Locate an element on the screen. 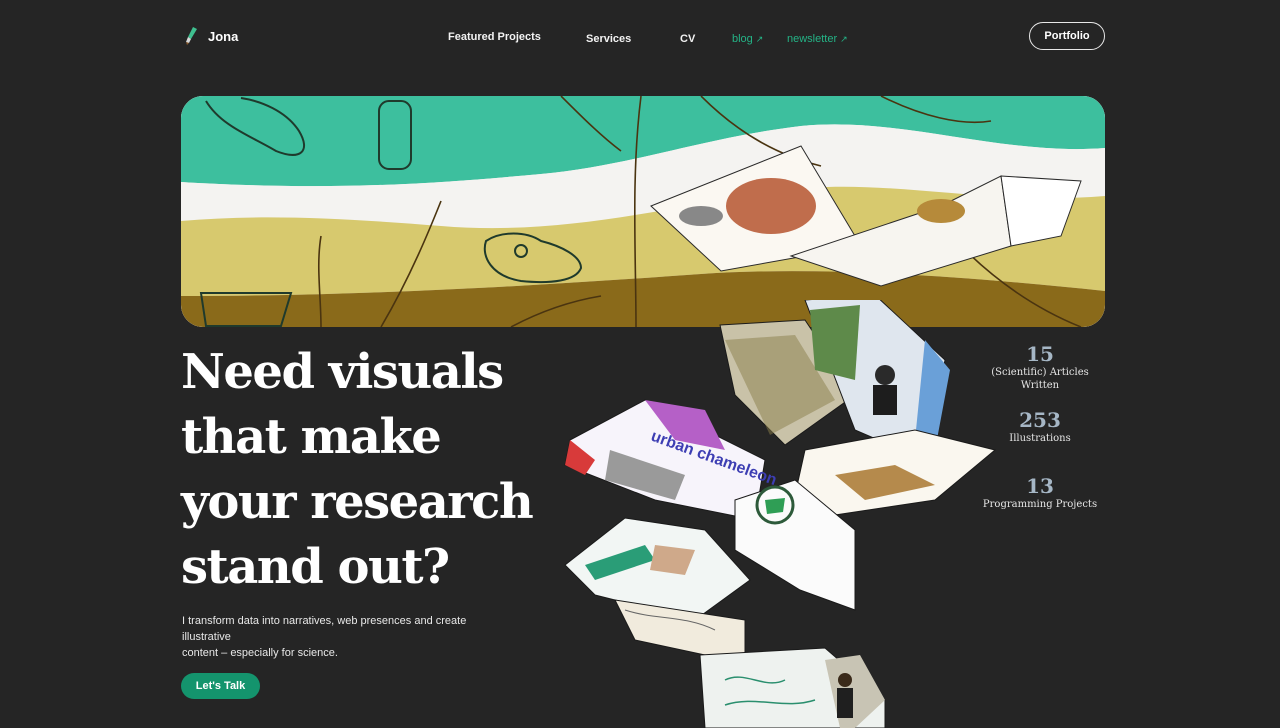  nav-newsletter: newsletter ↗ is located at coordinates (817, 39).